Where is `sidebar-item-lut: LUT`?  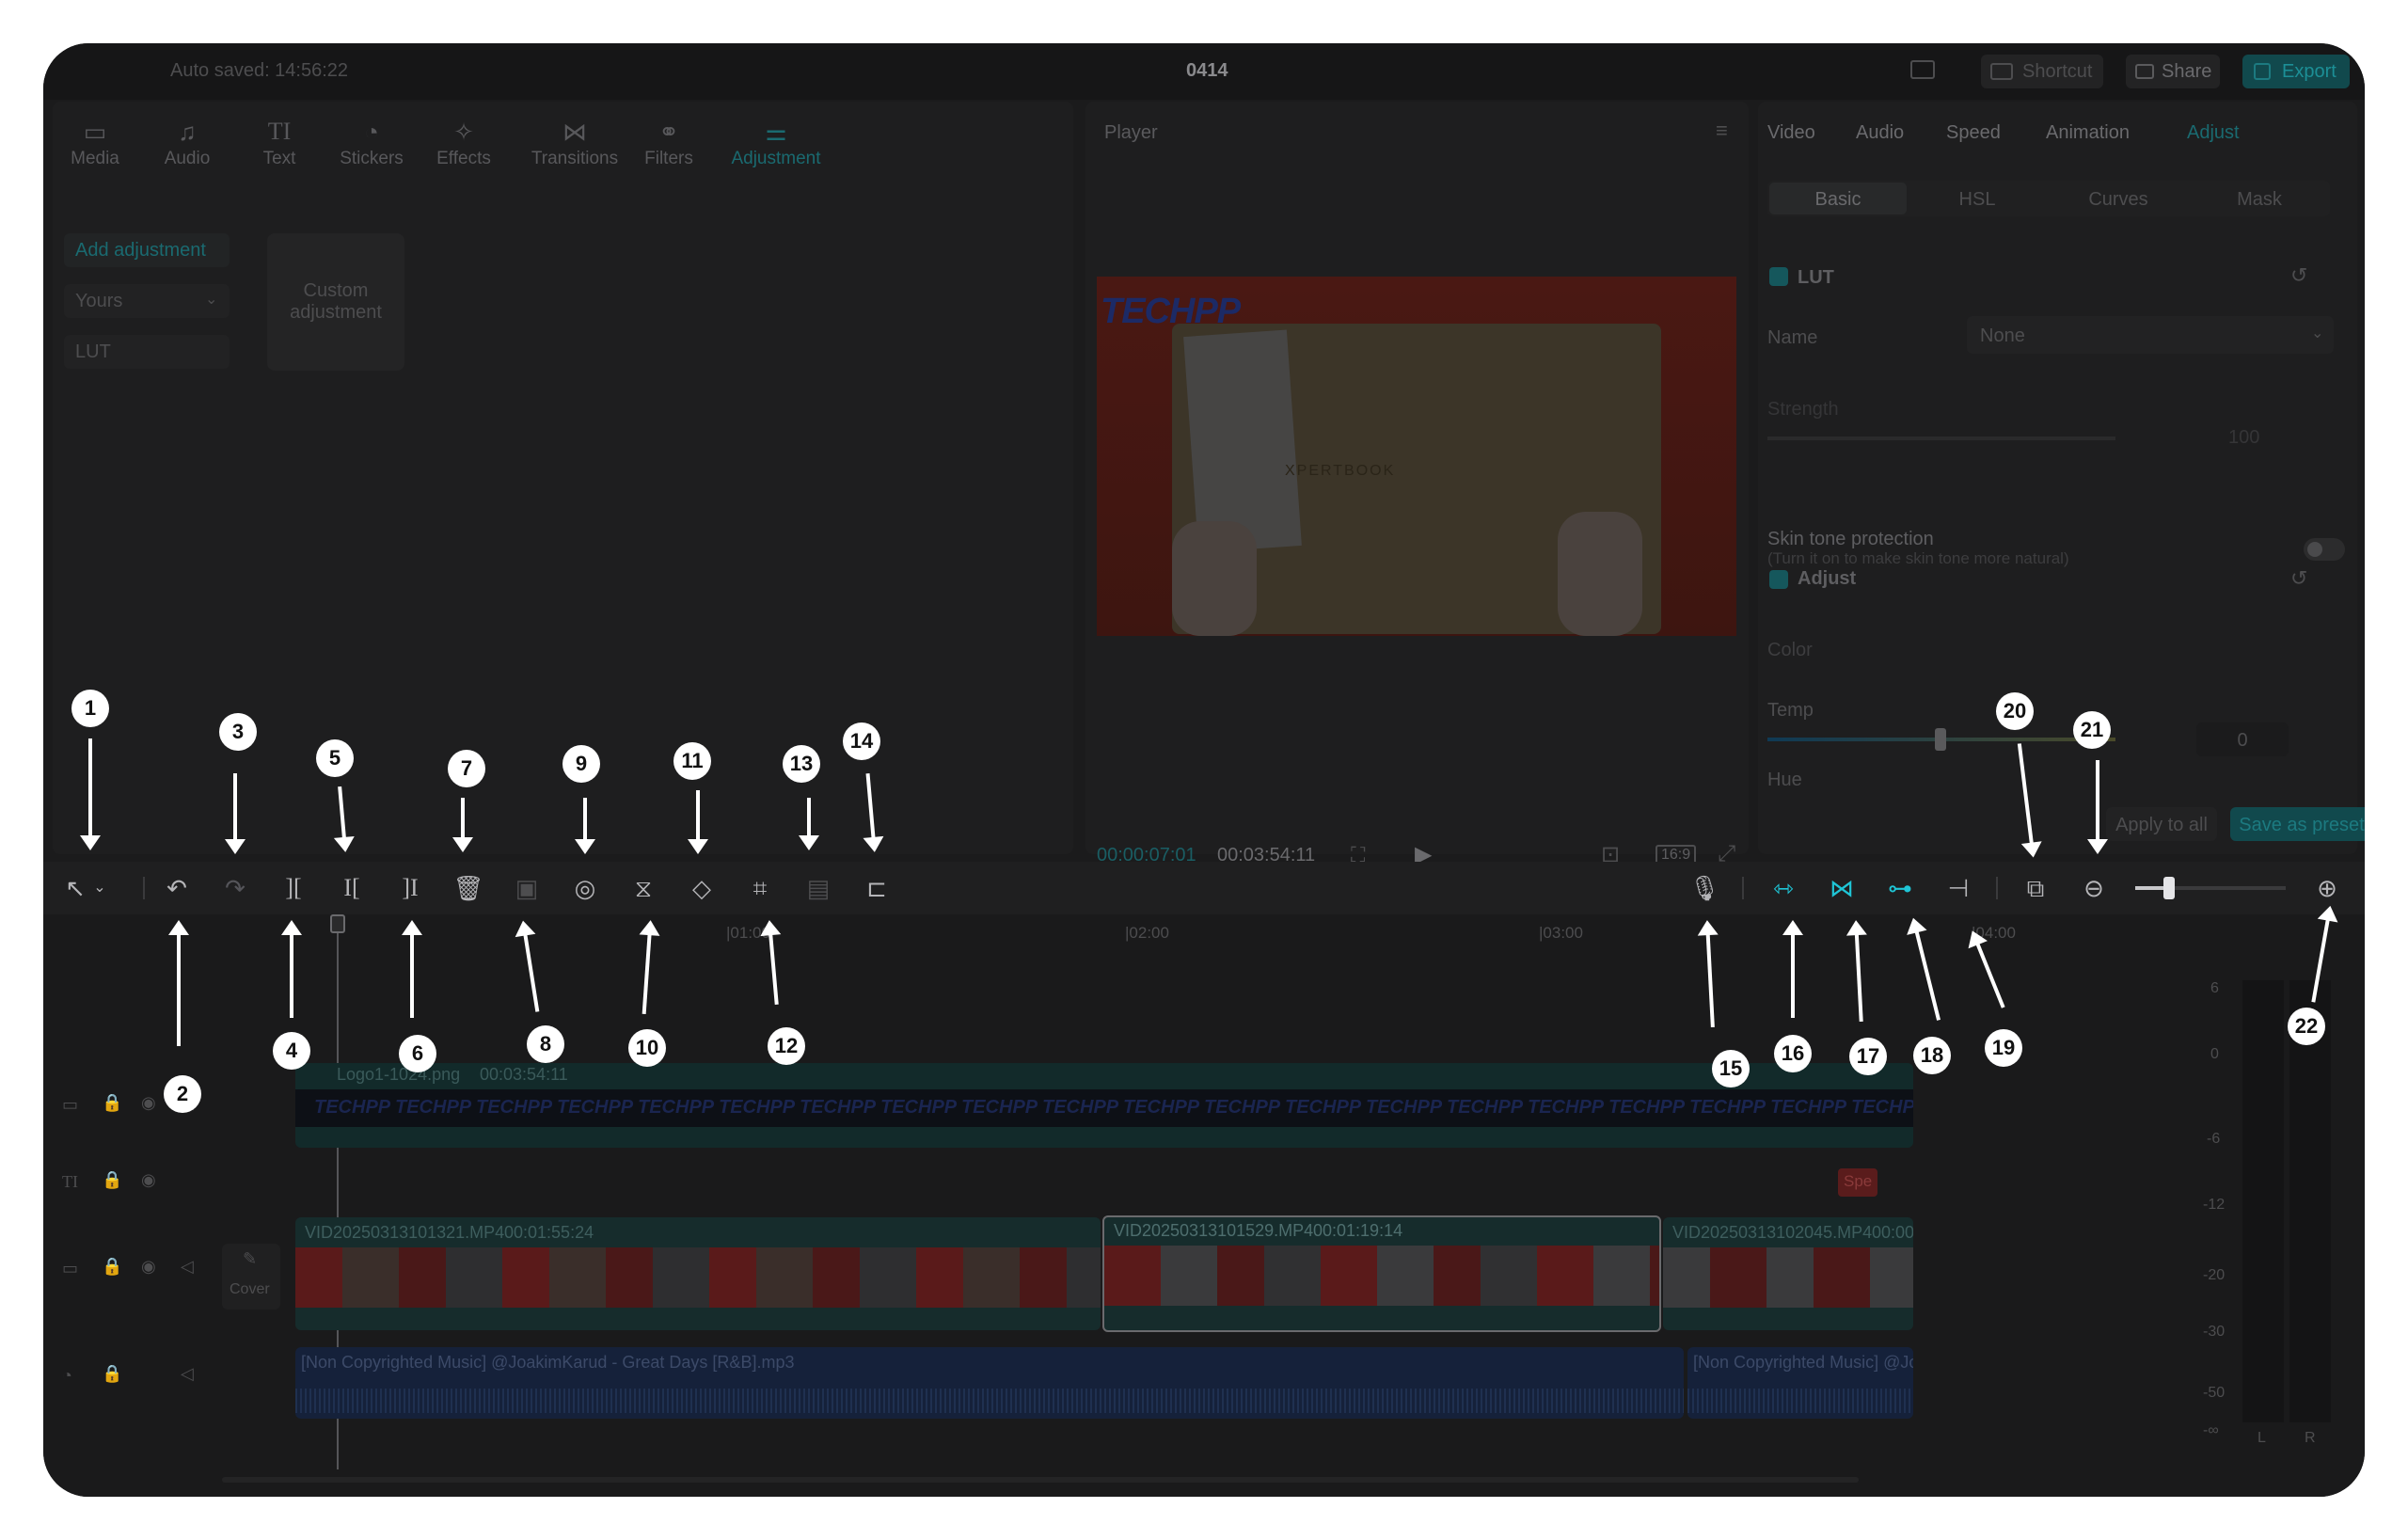 sidebar-item-lut: LUT is located at coordinates (147, 352).